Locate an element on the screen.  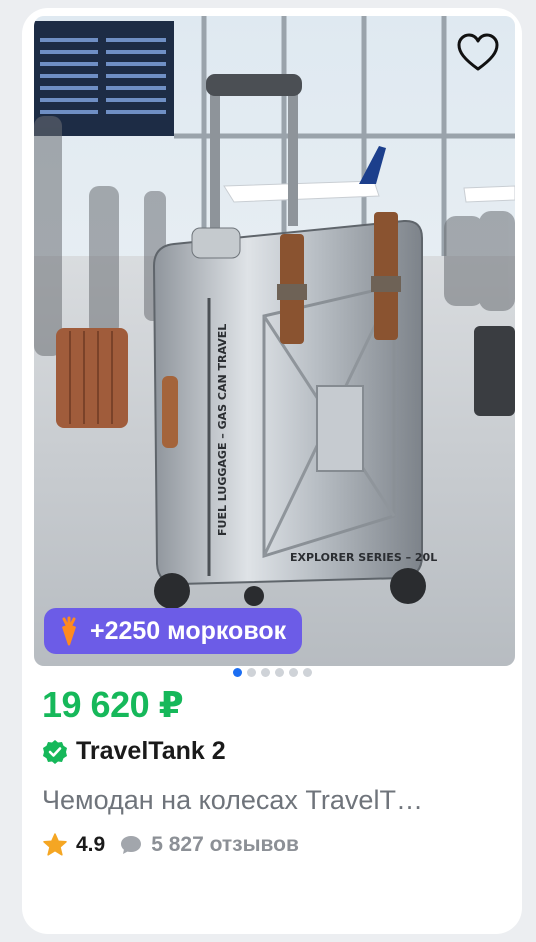
series-label-text: EXPLORER SERIES – 20L is located at coordinates (363, 557).